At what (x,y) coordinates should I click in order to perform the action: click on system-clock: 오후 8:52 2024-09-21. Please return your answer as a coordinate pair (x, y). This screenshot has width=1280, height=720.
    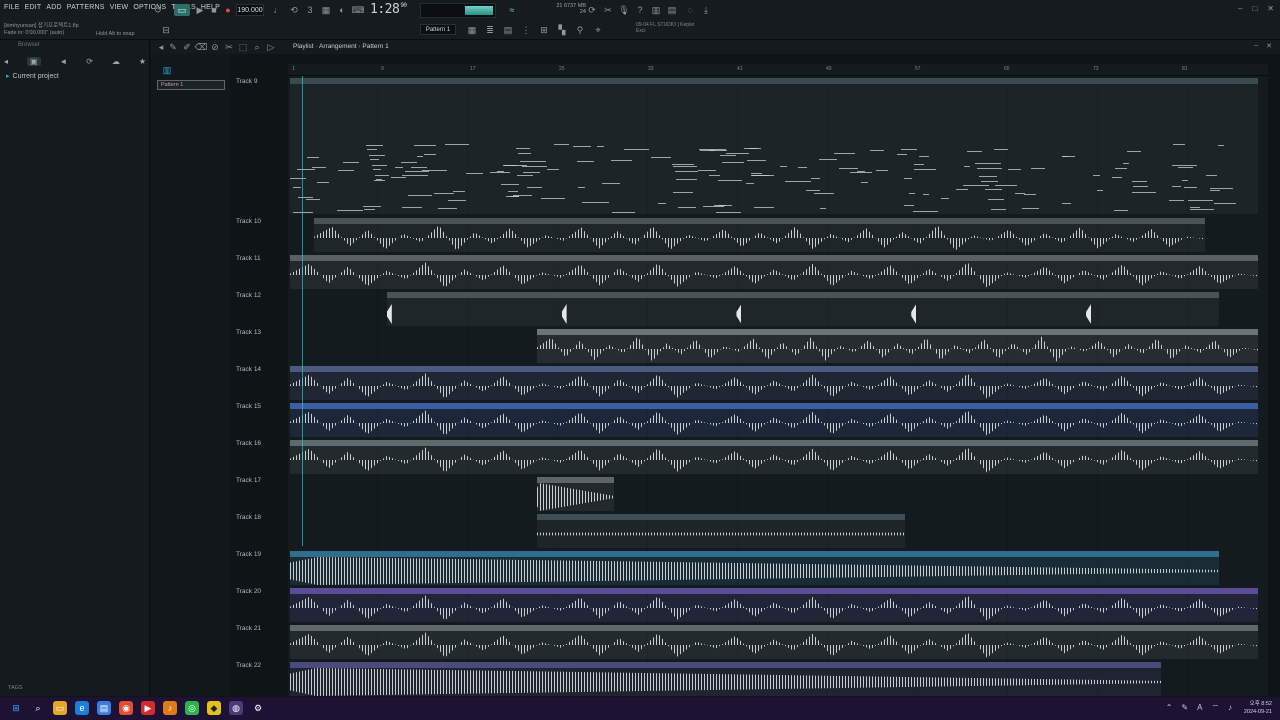
    Looking at the image, I should click on (1258, 708).